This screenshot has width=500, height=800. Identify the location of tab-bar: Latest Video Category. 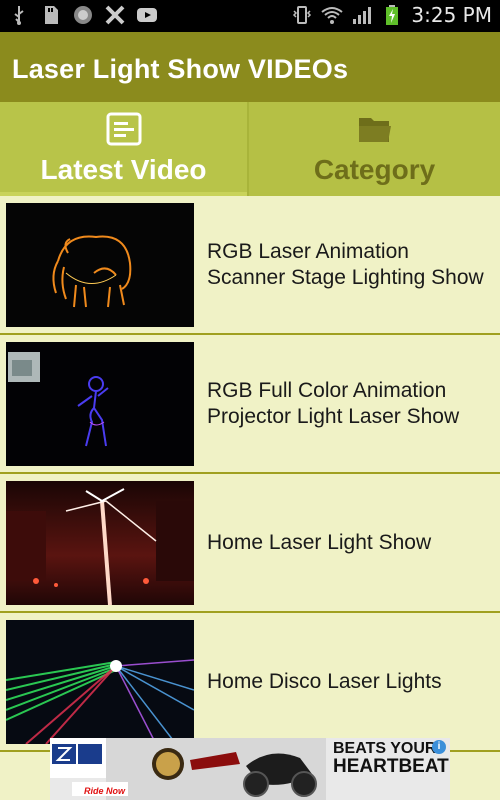
(250, 149).